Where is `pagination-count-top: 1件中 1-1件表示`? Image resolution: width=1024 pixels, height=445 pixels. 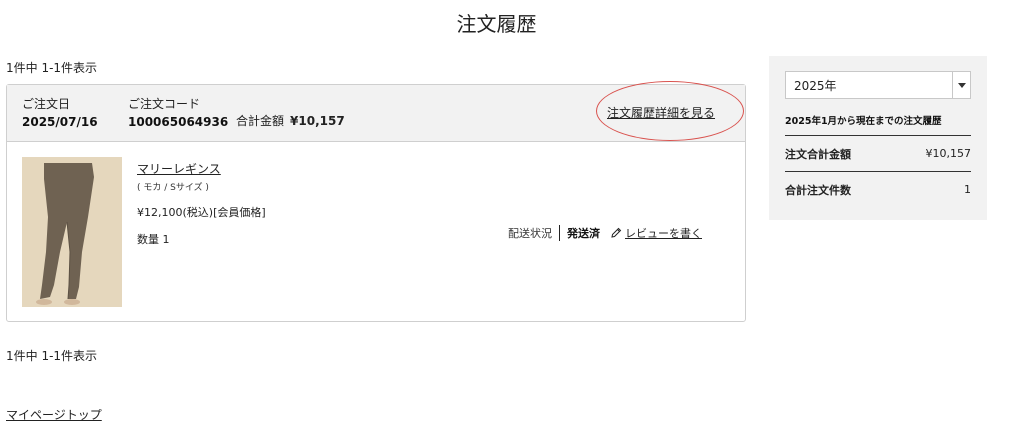
pagination-count-top: 1件中 1-1件表示 is located at coordinates (52, 68).